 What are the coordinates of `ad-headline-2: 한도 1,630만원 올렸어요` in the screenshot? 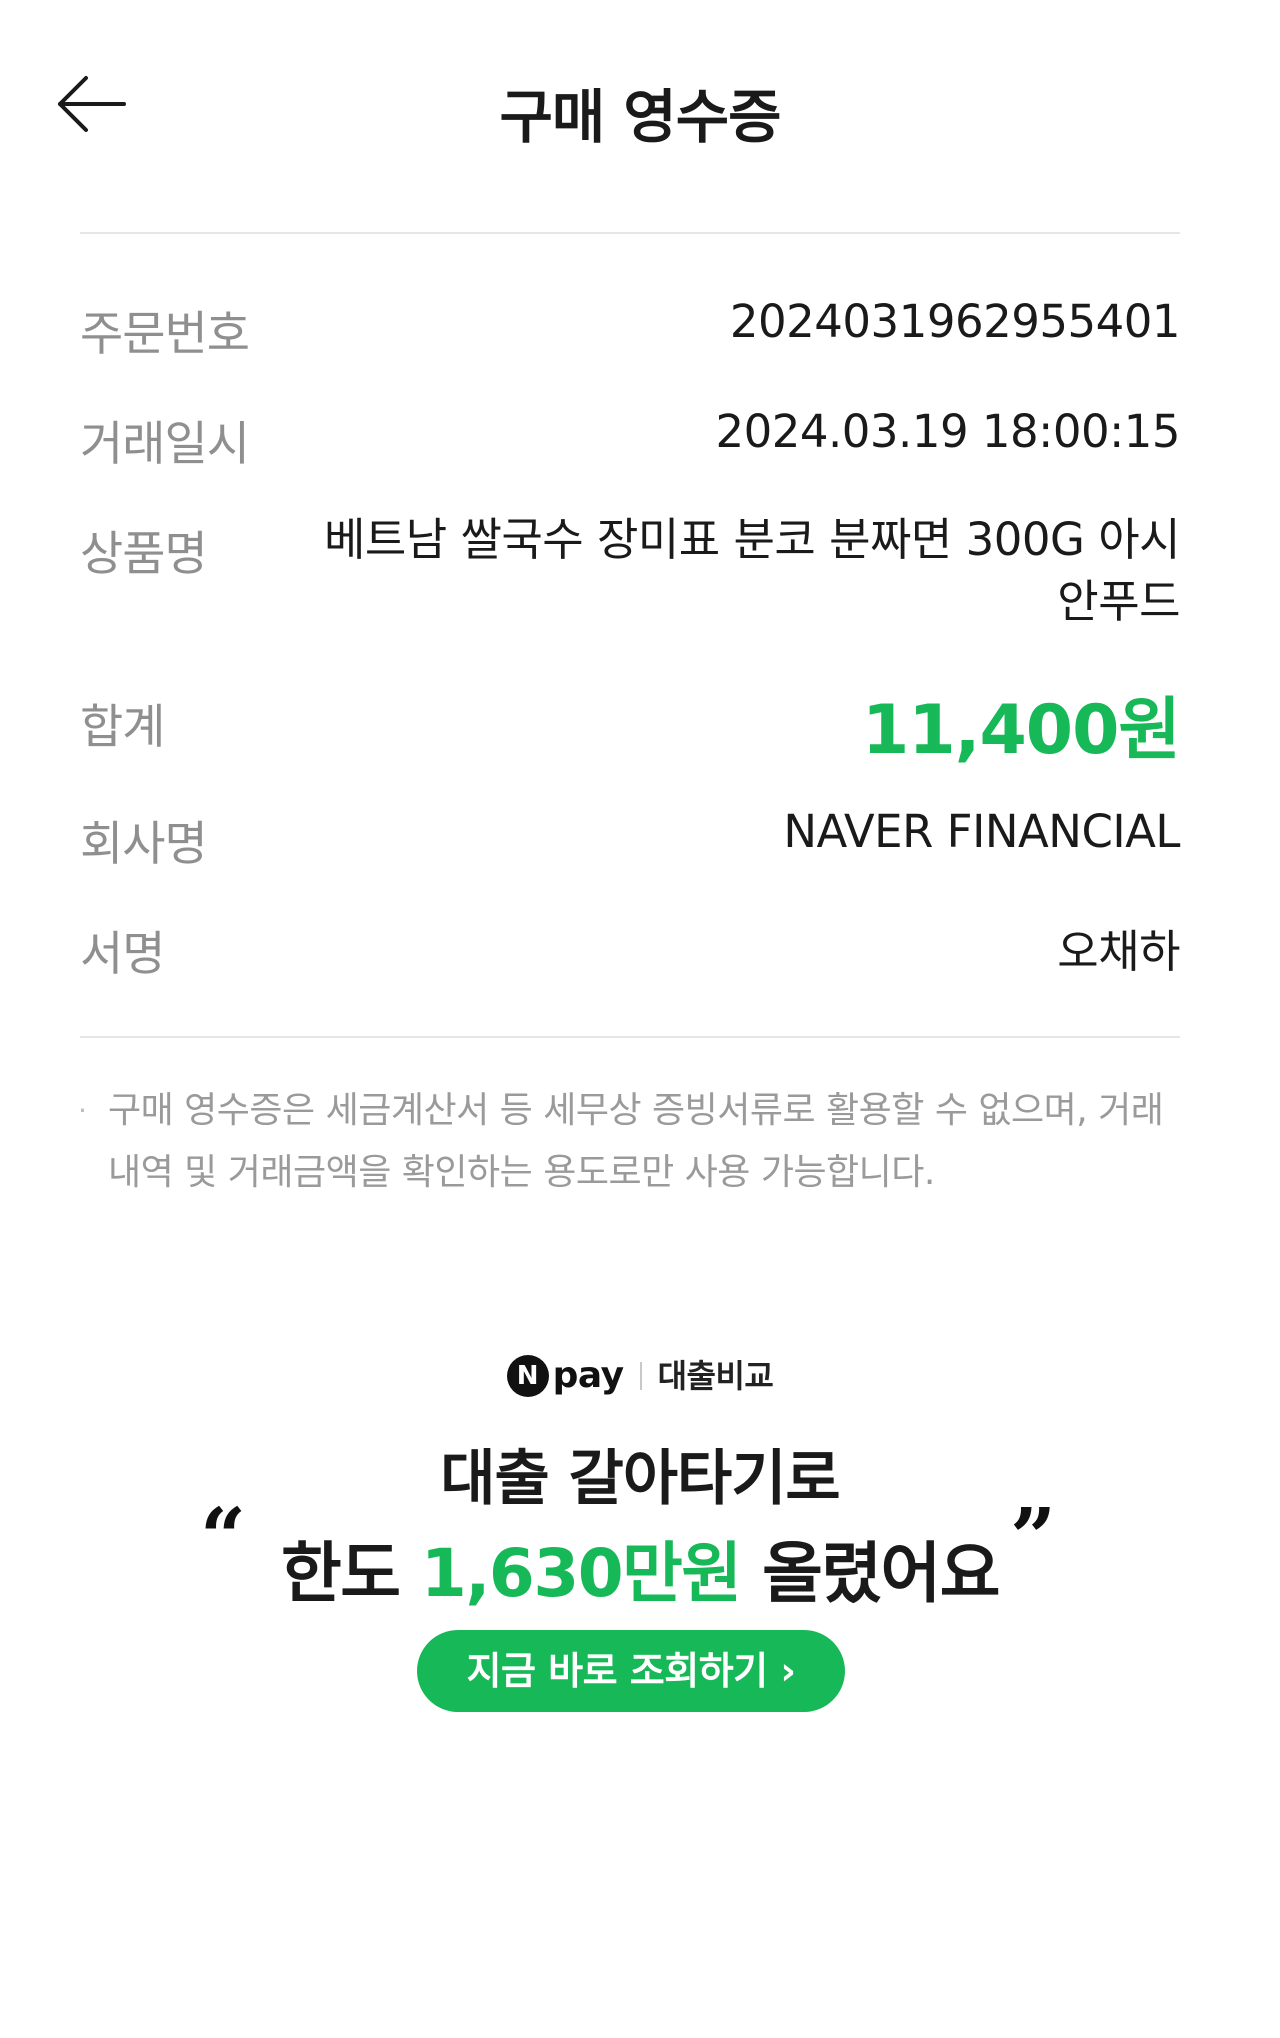 It's located at (640, 1568).